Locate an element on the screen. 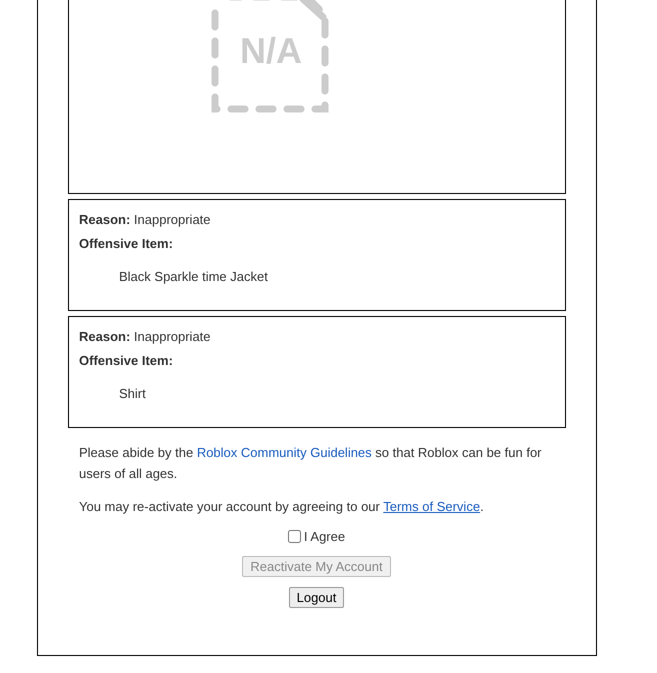  agree-label: I Agree is located at coordinates (325, 536).